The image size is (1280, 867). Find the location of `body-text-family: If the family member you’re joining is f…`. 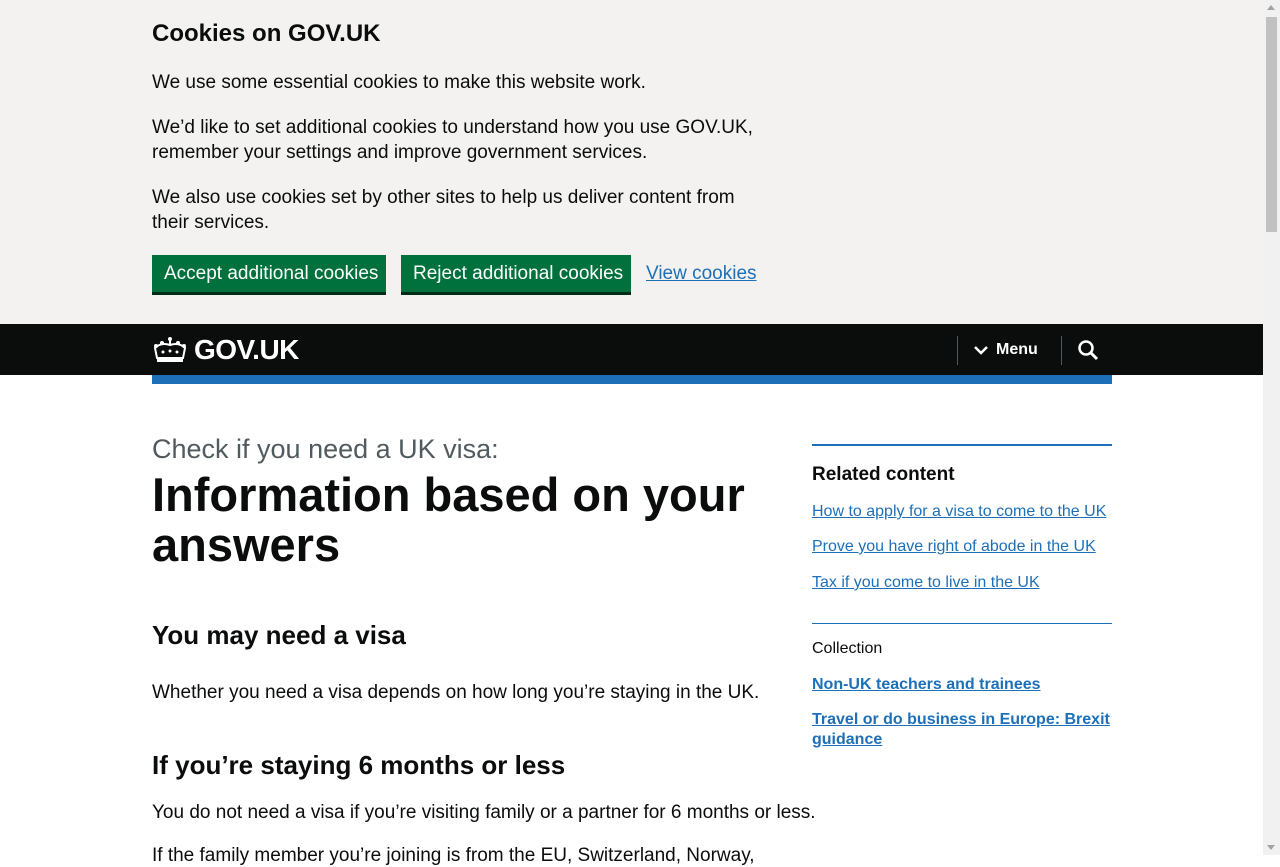

body-text-family: If the family member you’re joining is f… is located at coordinates (453, 855).